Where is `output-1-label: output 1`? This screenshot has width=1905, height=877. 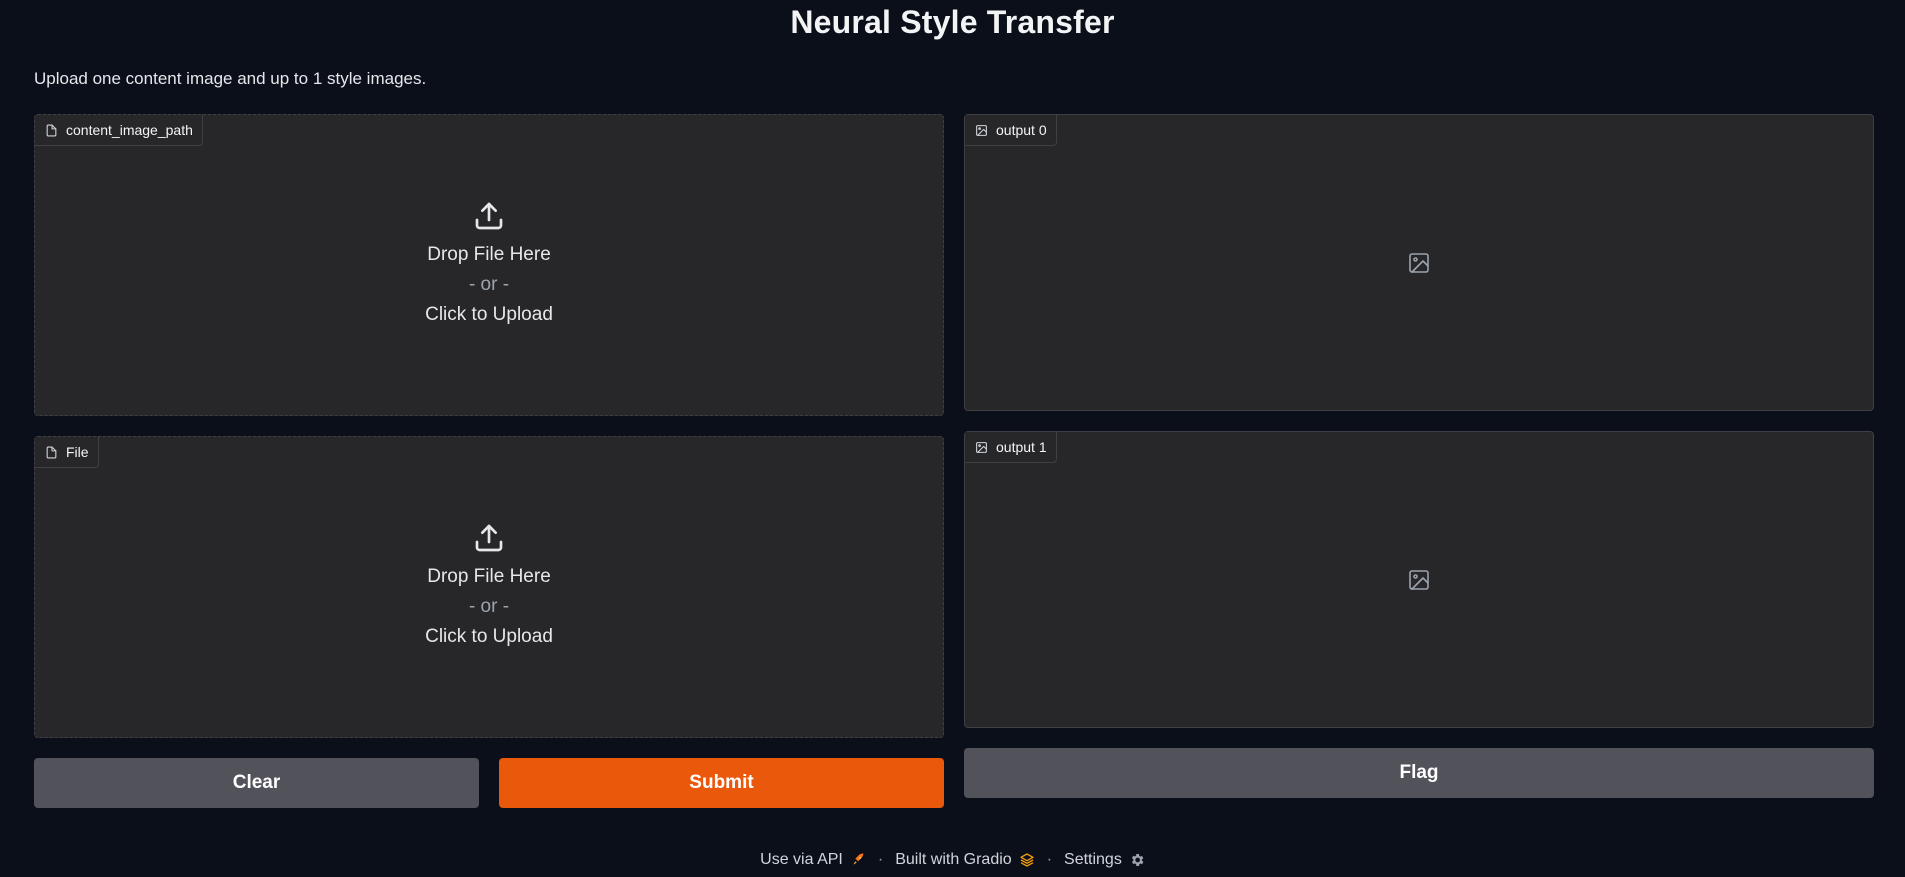 output-1-label: output 1 is located at coordinates (1011, 447).